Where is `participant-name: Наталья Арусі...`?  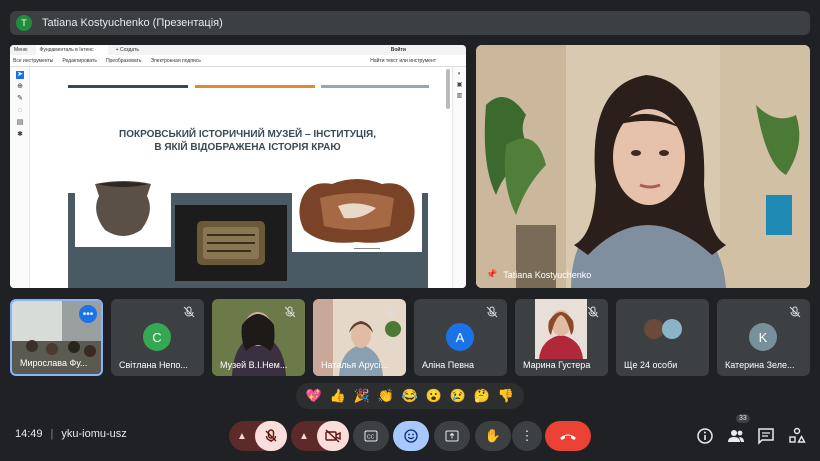 participant-name: Наталья Арусі... is located at coordinates (354, 365).